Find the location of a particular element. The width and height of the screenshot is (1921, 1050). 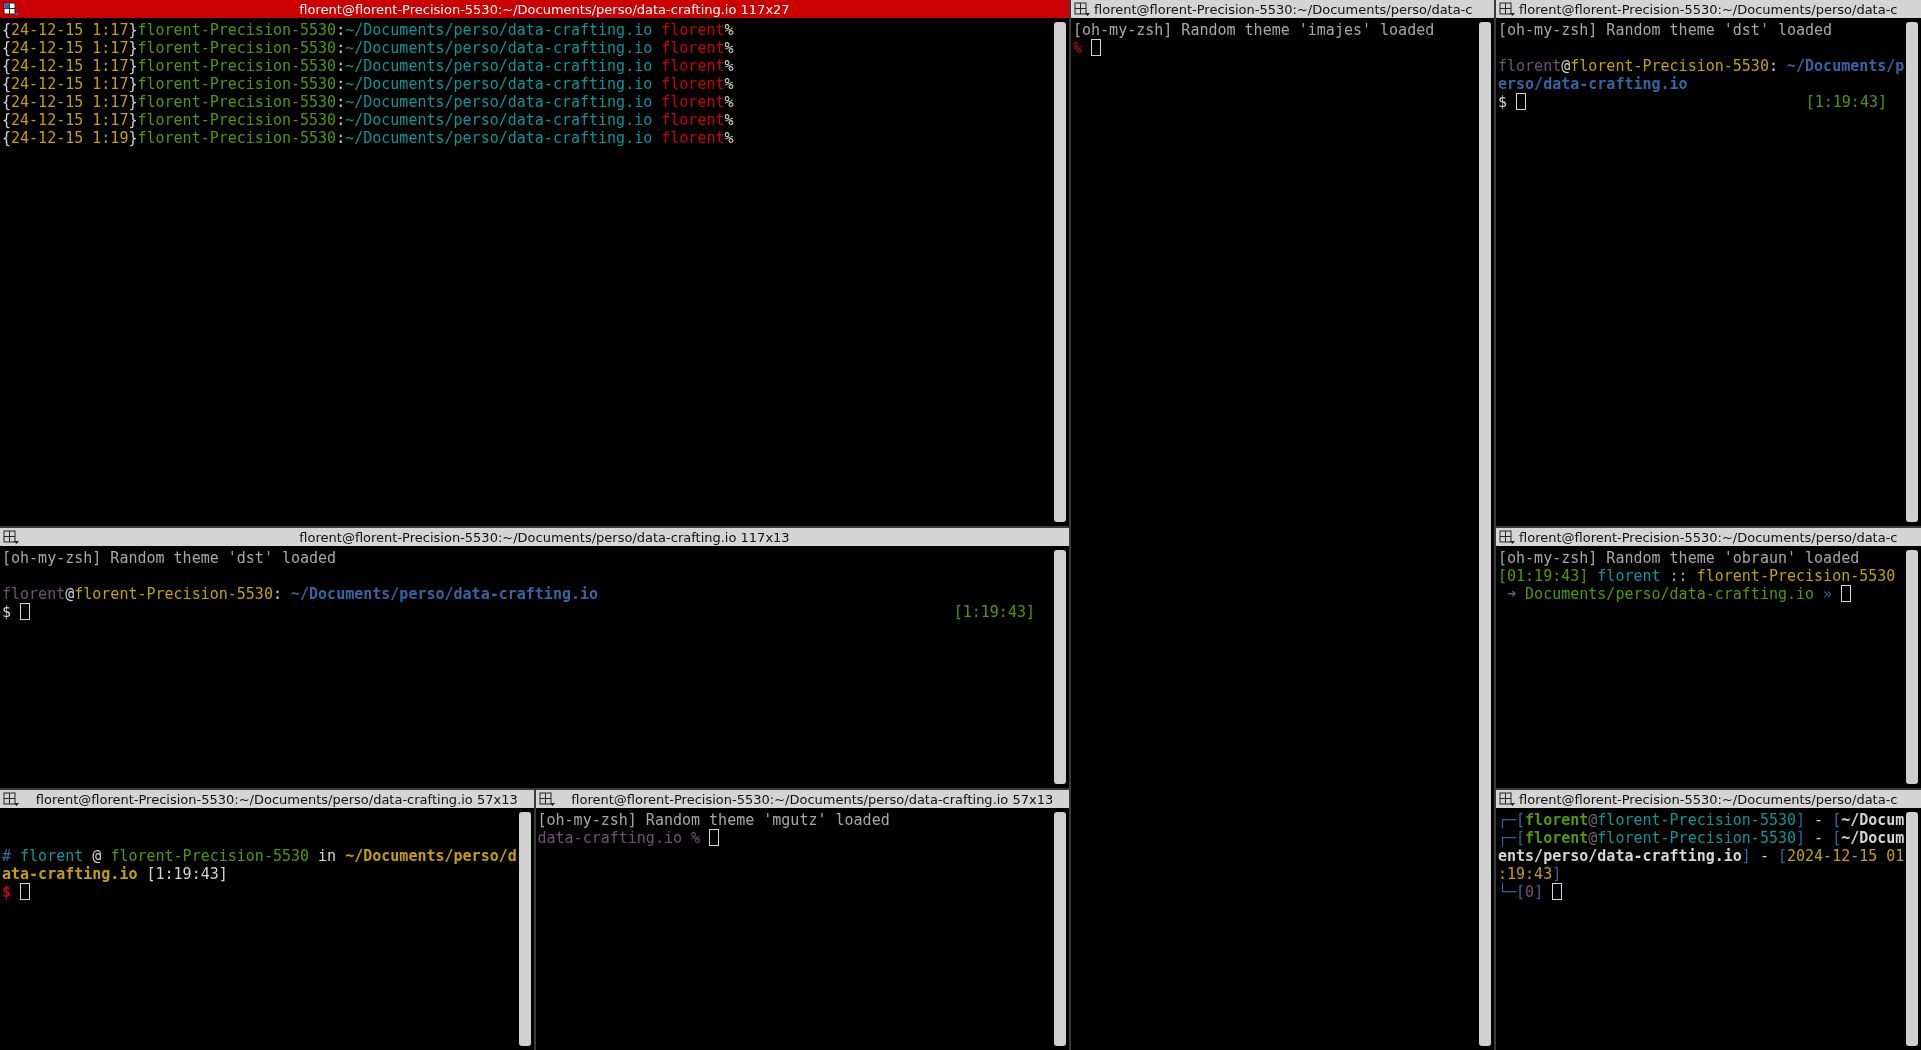

terminal-text: ~/Docum is located at coordinates (1873, 838).